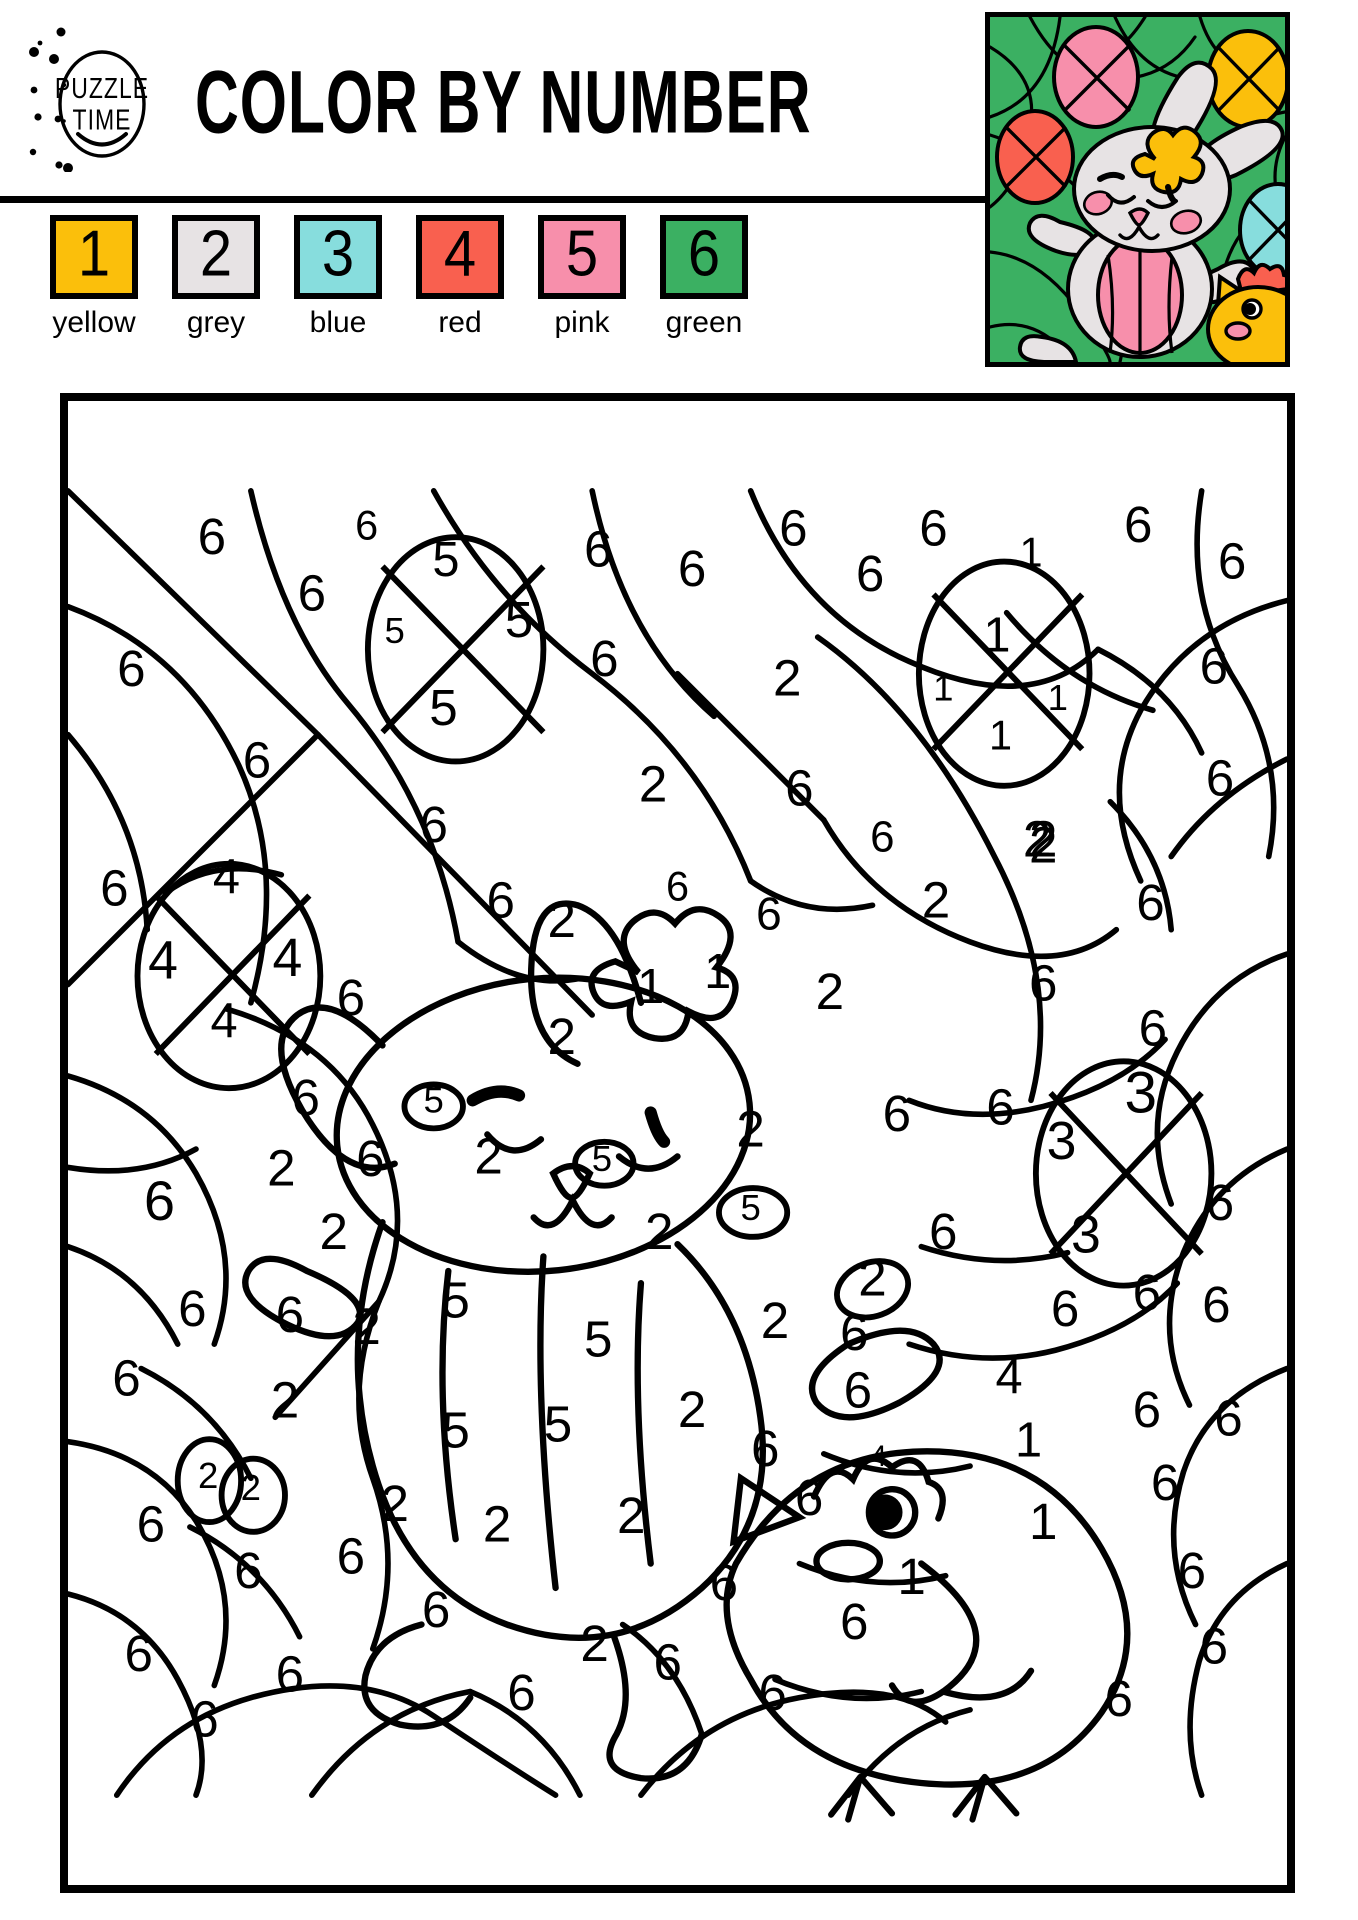 This screenshot has width=1358, height=1920. Describe the element at coordinates (94, 253) in the screenshot. I see `legend-number-1: 1` at that location.